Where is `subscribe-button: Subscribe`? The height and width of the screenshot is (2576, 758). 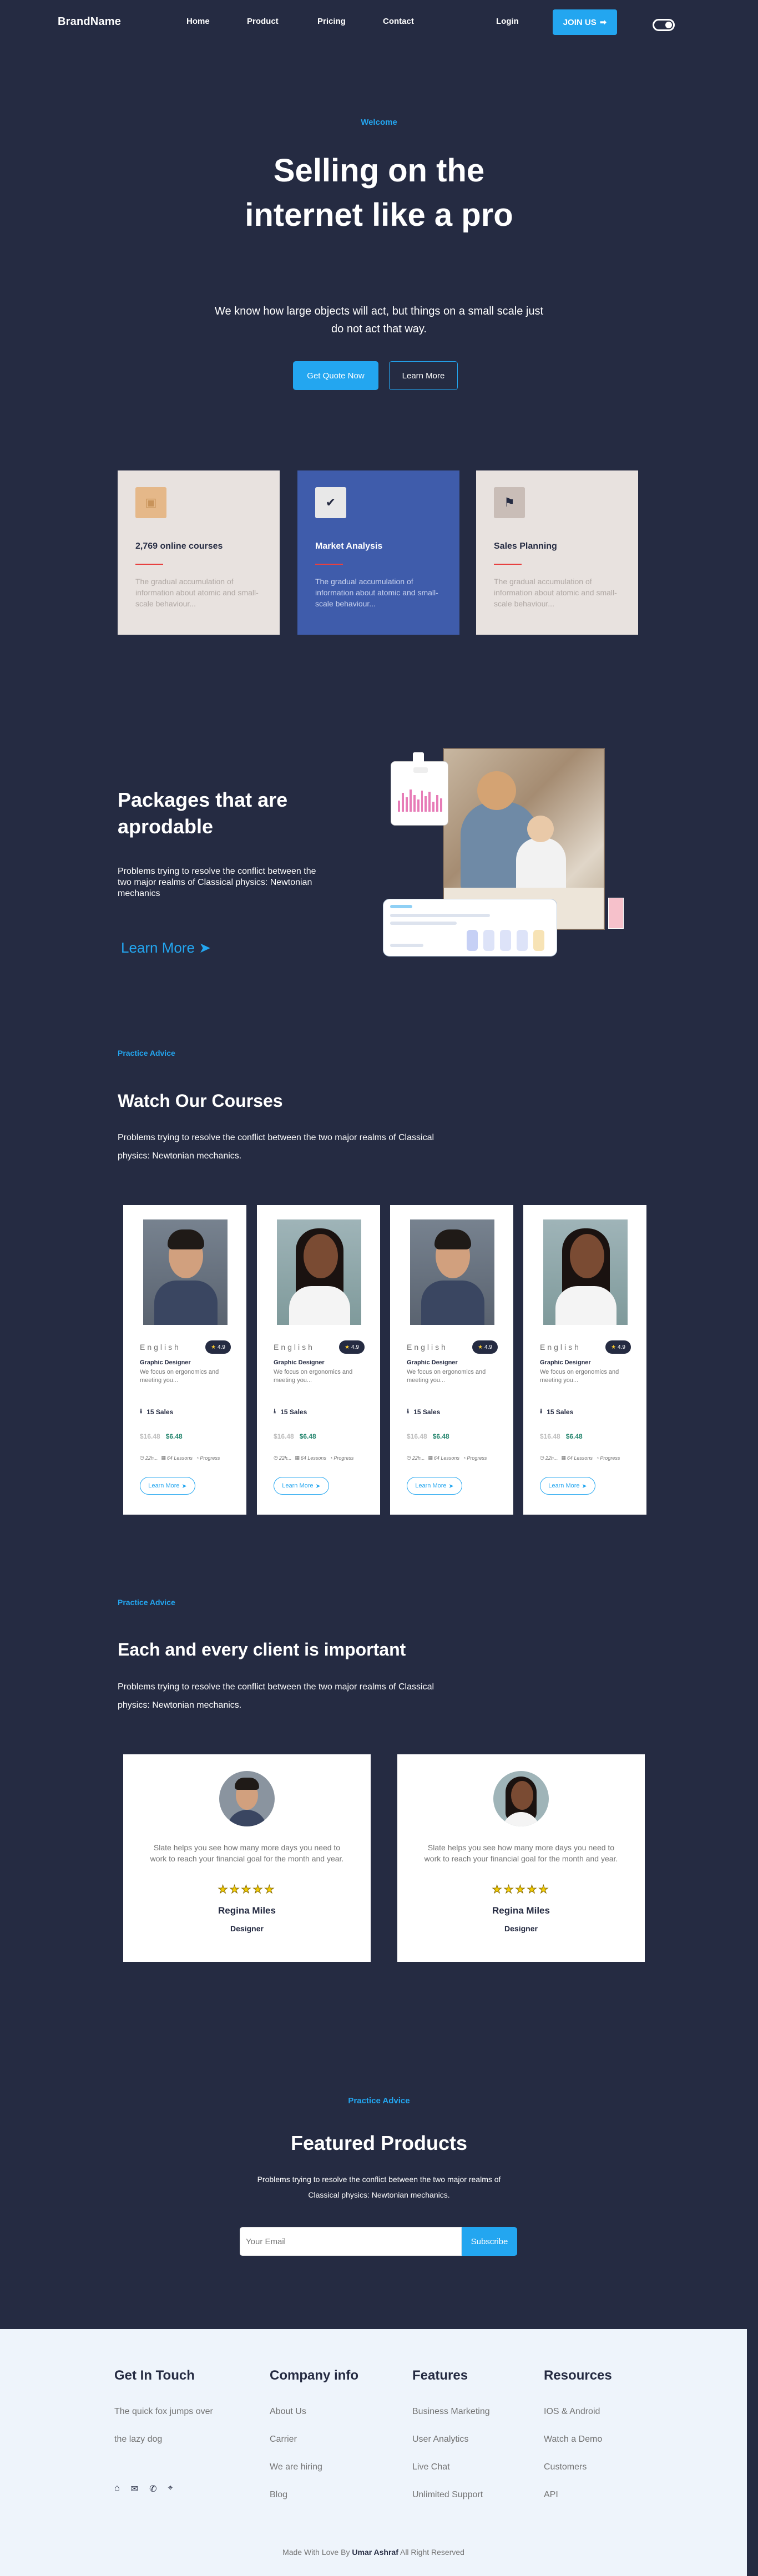
subscribe-button: Subscribe is located at coordinates (489, 2241).